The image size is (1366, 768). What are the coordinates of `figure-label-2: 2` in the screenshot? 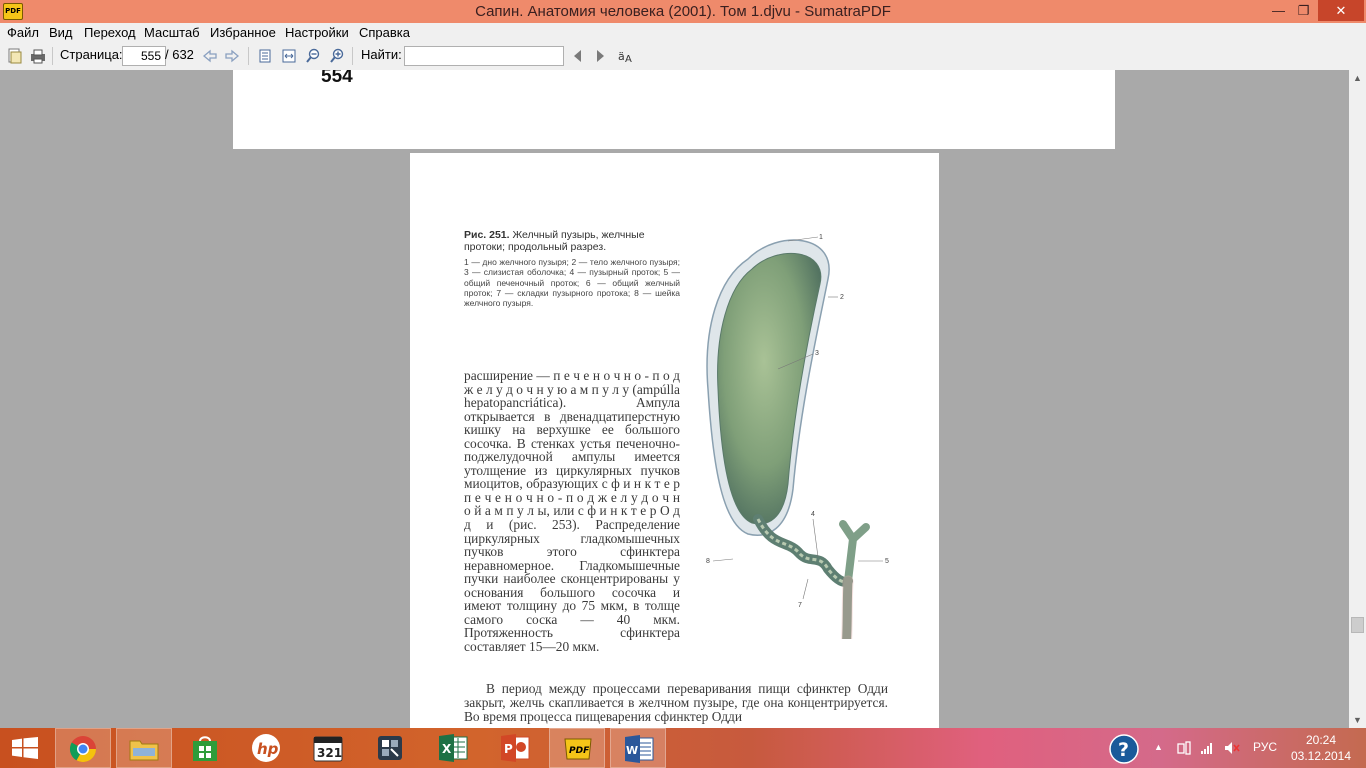 It's located at (842, 297).